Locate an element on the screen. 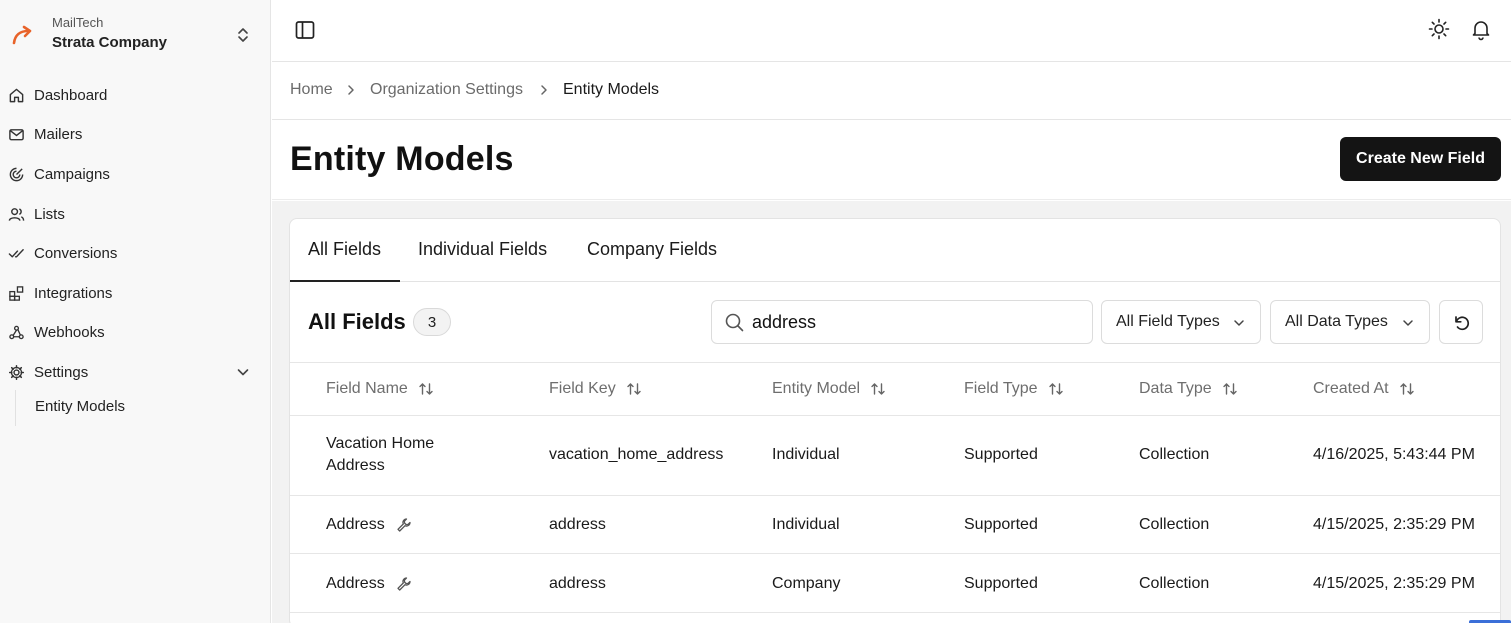 The height and width of the screenshot is (623, 1511). column-header-field-name: Field Name is located at coordinates (380, 389).